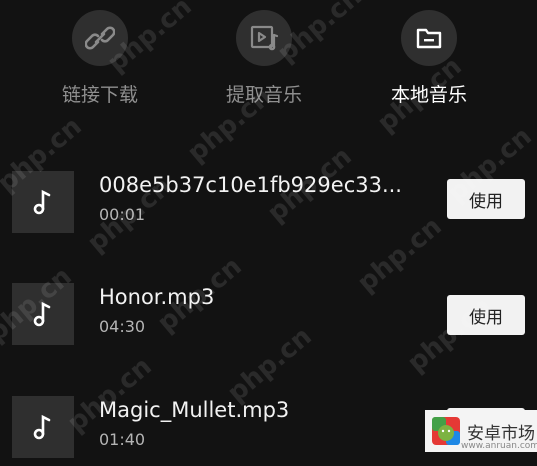  What do you see at coordinates (446, 431) in the screenshot?
I see `android-logo-icon` at bounding box center [446, 431].